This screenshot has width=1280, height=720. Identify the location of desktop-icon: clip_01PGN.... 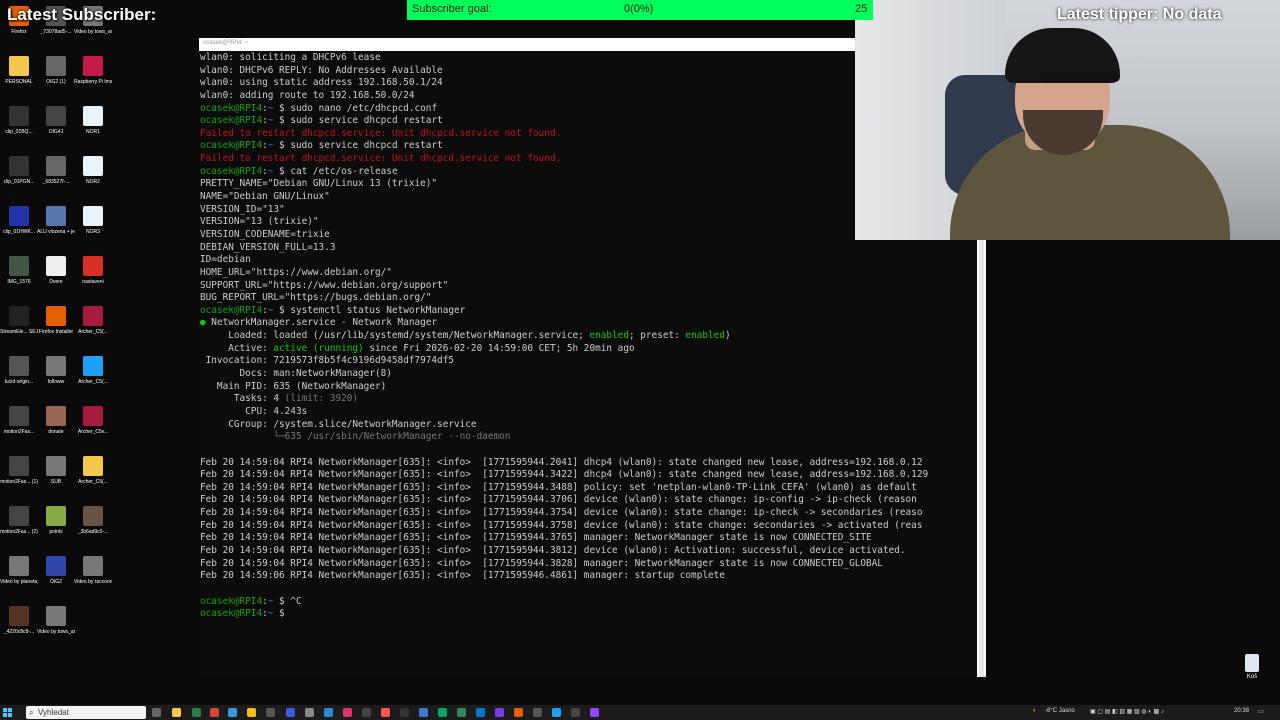
(19, 170).